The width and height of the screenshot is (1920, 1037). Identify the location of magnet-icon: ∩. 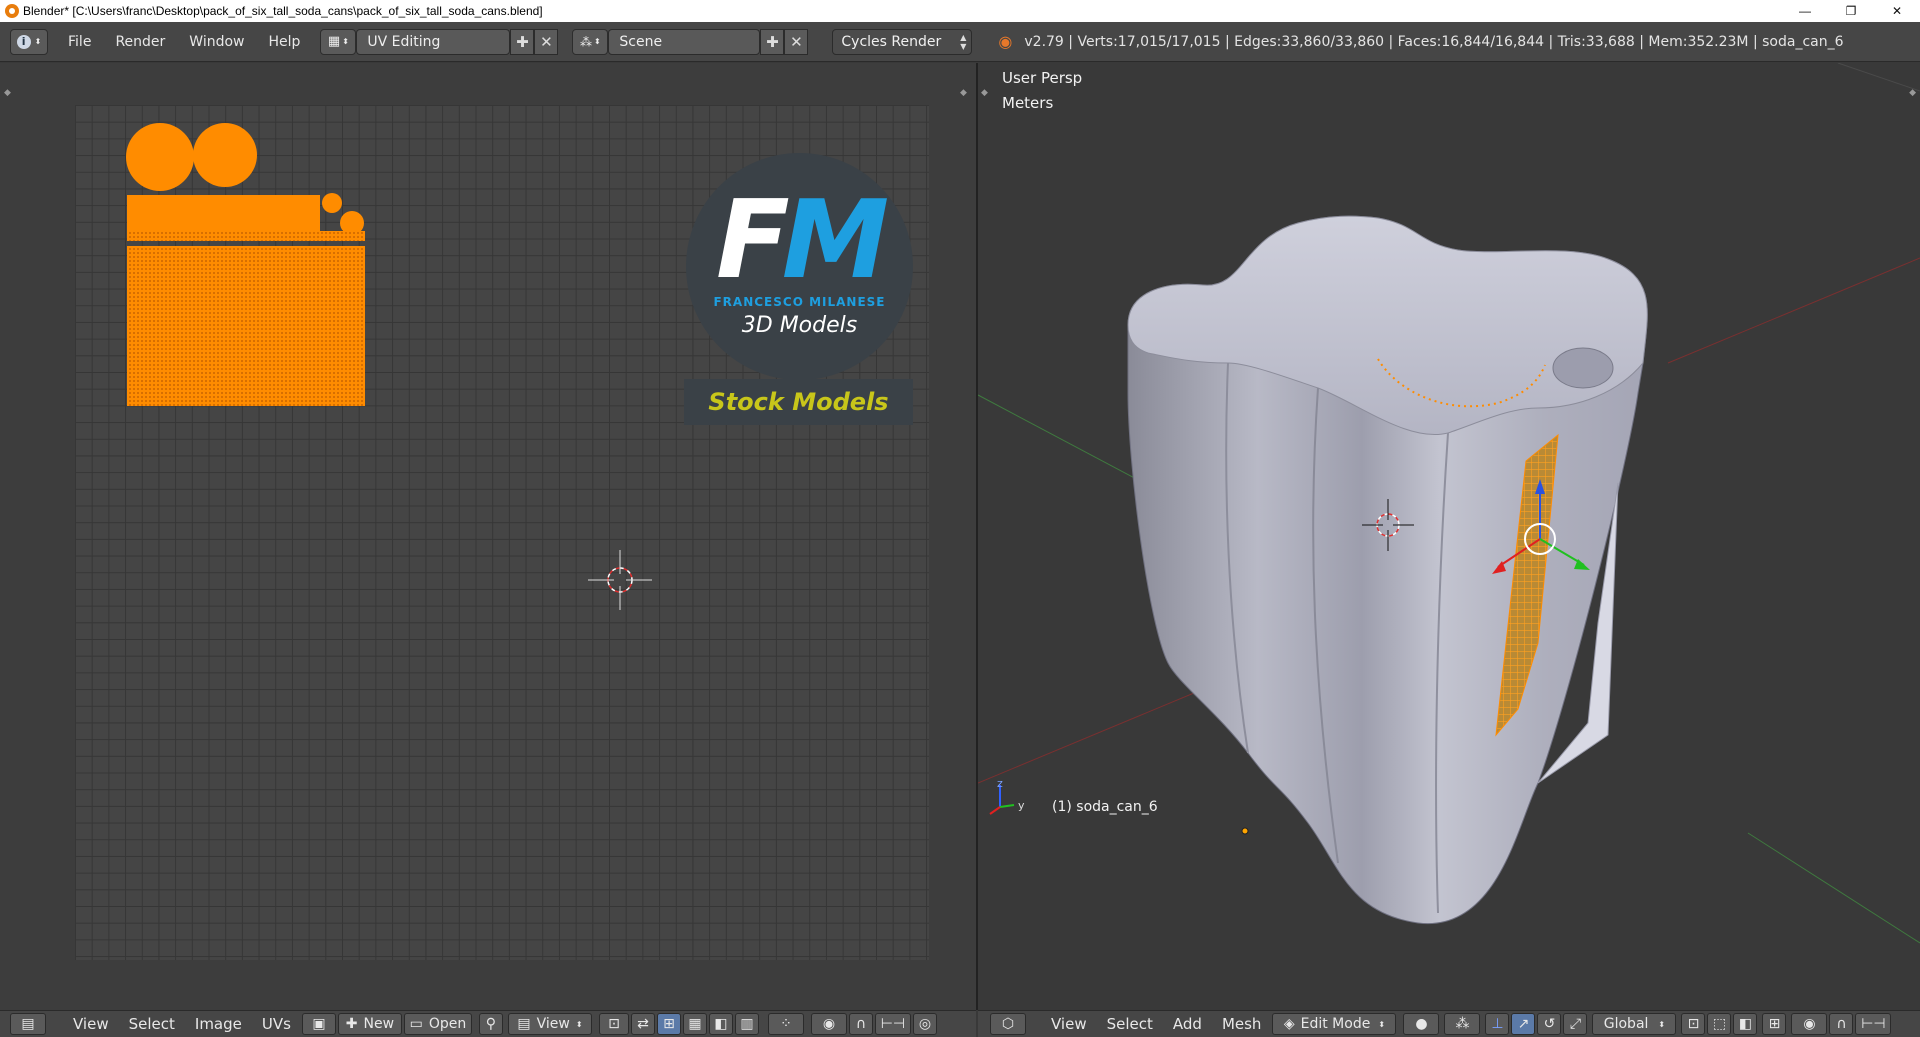
(1841, 1024).